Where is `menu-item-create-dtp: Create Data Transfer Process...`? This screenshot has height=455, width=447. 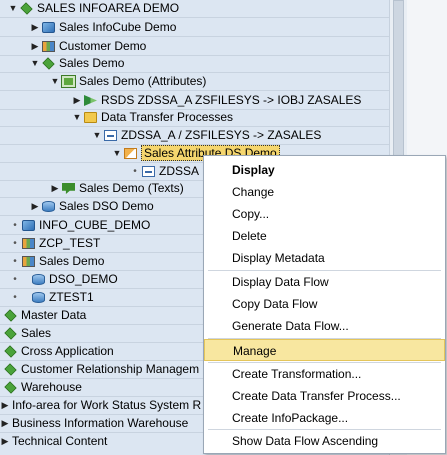
menu-item-create-dtp: Create Data Transfer Process... is located at coordinates (324, 396).